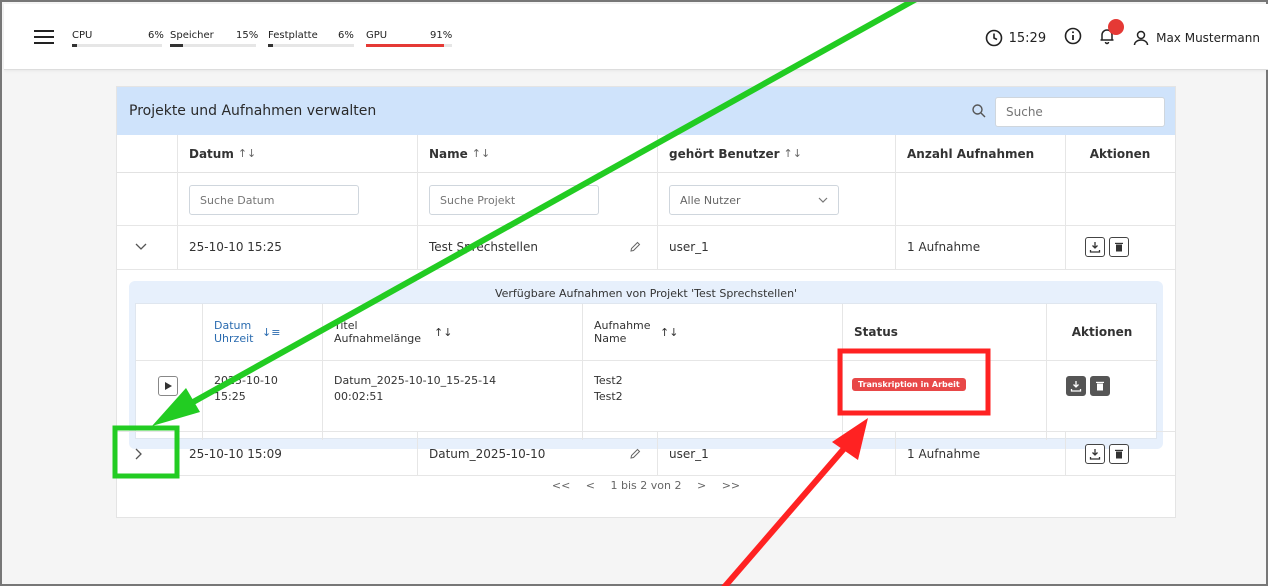 The image size is (1268, 586). Describe the element at coordinates (608, 396) in the screenshot. I see `recording-name-2: Test2` at that location.